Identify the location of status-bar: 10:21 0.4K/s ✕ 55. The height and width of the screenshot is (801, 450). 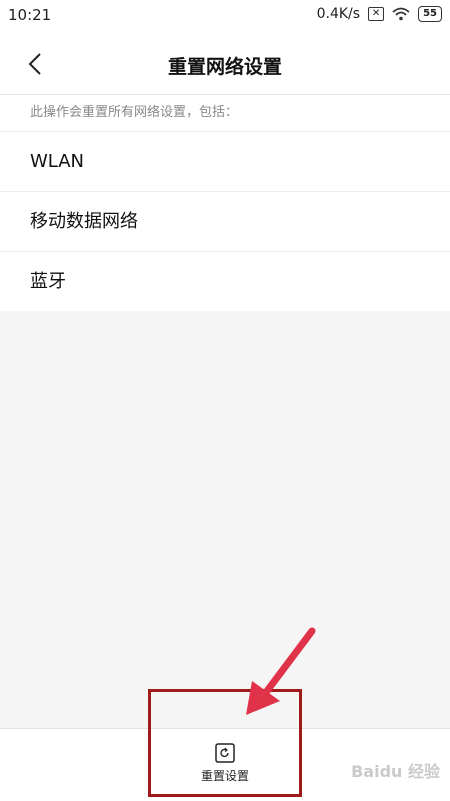
(225, 16).